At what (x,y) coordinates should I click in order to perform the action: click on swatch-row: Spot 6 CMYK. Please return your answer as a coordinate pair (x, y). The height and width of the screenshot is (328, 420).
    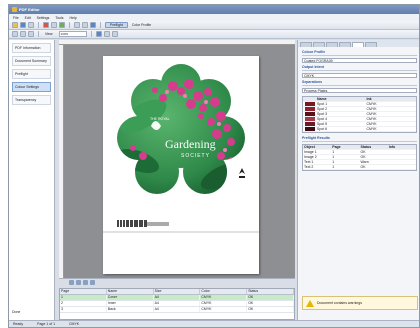
    Looking at the image, I should click on (359, 129).